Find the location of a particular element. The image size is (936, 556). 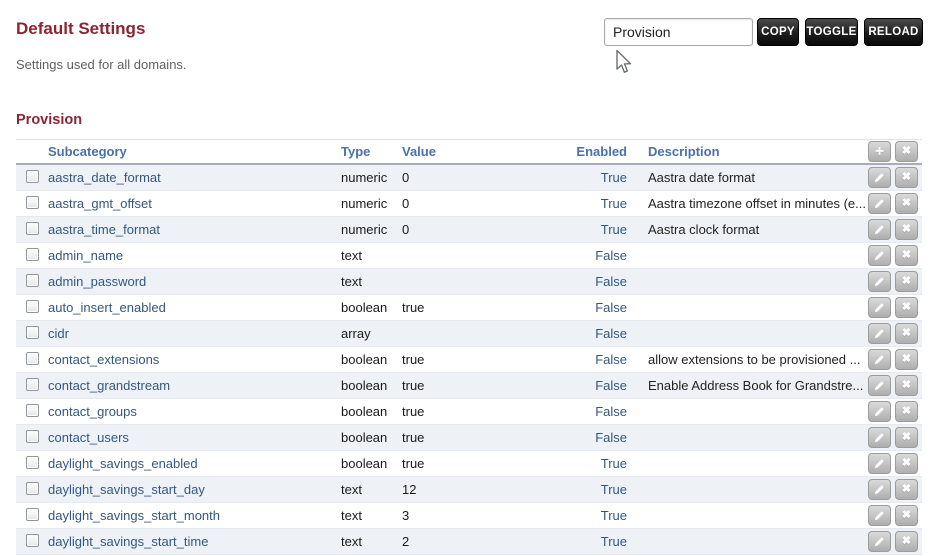

section-title: Provision is located at coordinates (49, 120).